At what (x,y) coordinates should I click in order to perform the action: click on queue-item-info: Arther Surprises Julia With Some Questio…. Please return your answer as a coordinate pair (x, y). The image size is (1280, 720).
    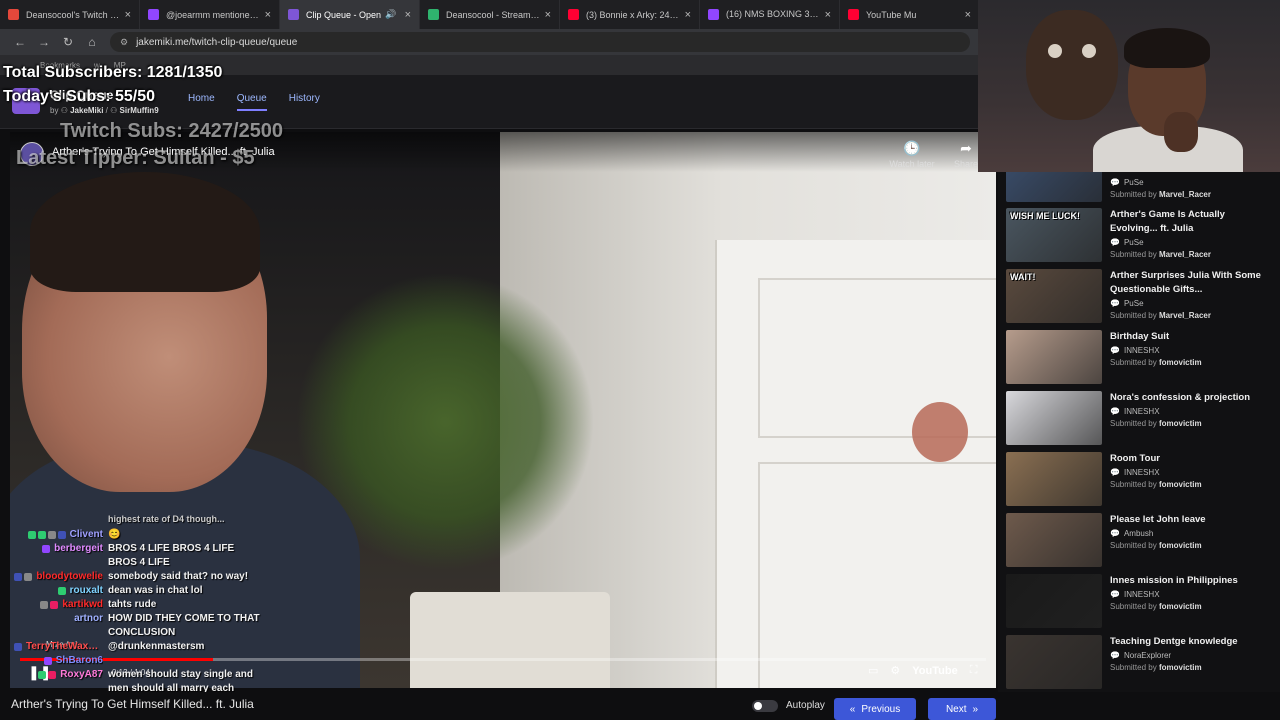
    Looking at the image, I should click on (1190, 294).